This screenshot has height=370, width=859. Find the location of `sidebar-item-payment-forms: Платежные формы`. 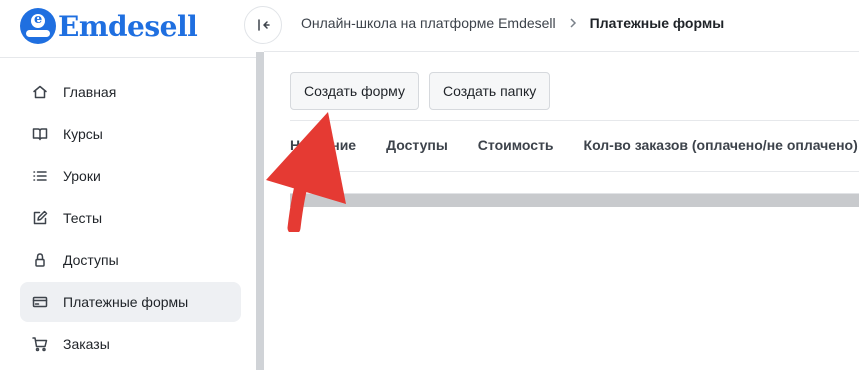

sidebar-item-payment-forms: Платежные формы is located at coordinates (130, 302).